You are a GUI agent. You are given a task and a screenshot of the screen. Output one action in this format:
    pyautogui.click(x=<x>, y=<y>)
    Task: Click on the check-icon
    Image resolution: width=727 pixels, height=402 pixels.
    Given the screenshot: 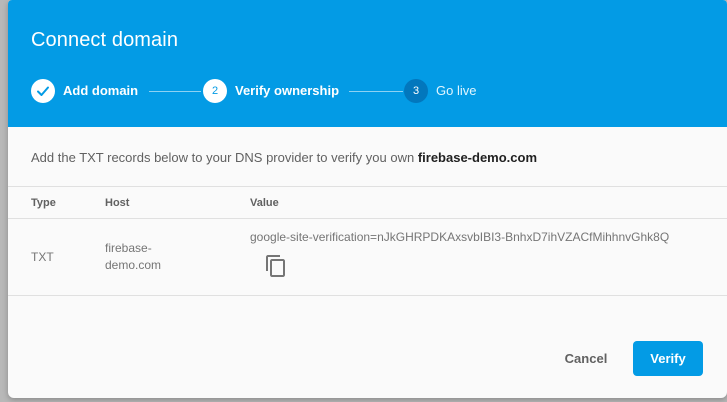 What is the action you would take?
    pyautogui.click(x=43, y=91)
    